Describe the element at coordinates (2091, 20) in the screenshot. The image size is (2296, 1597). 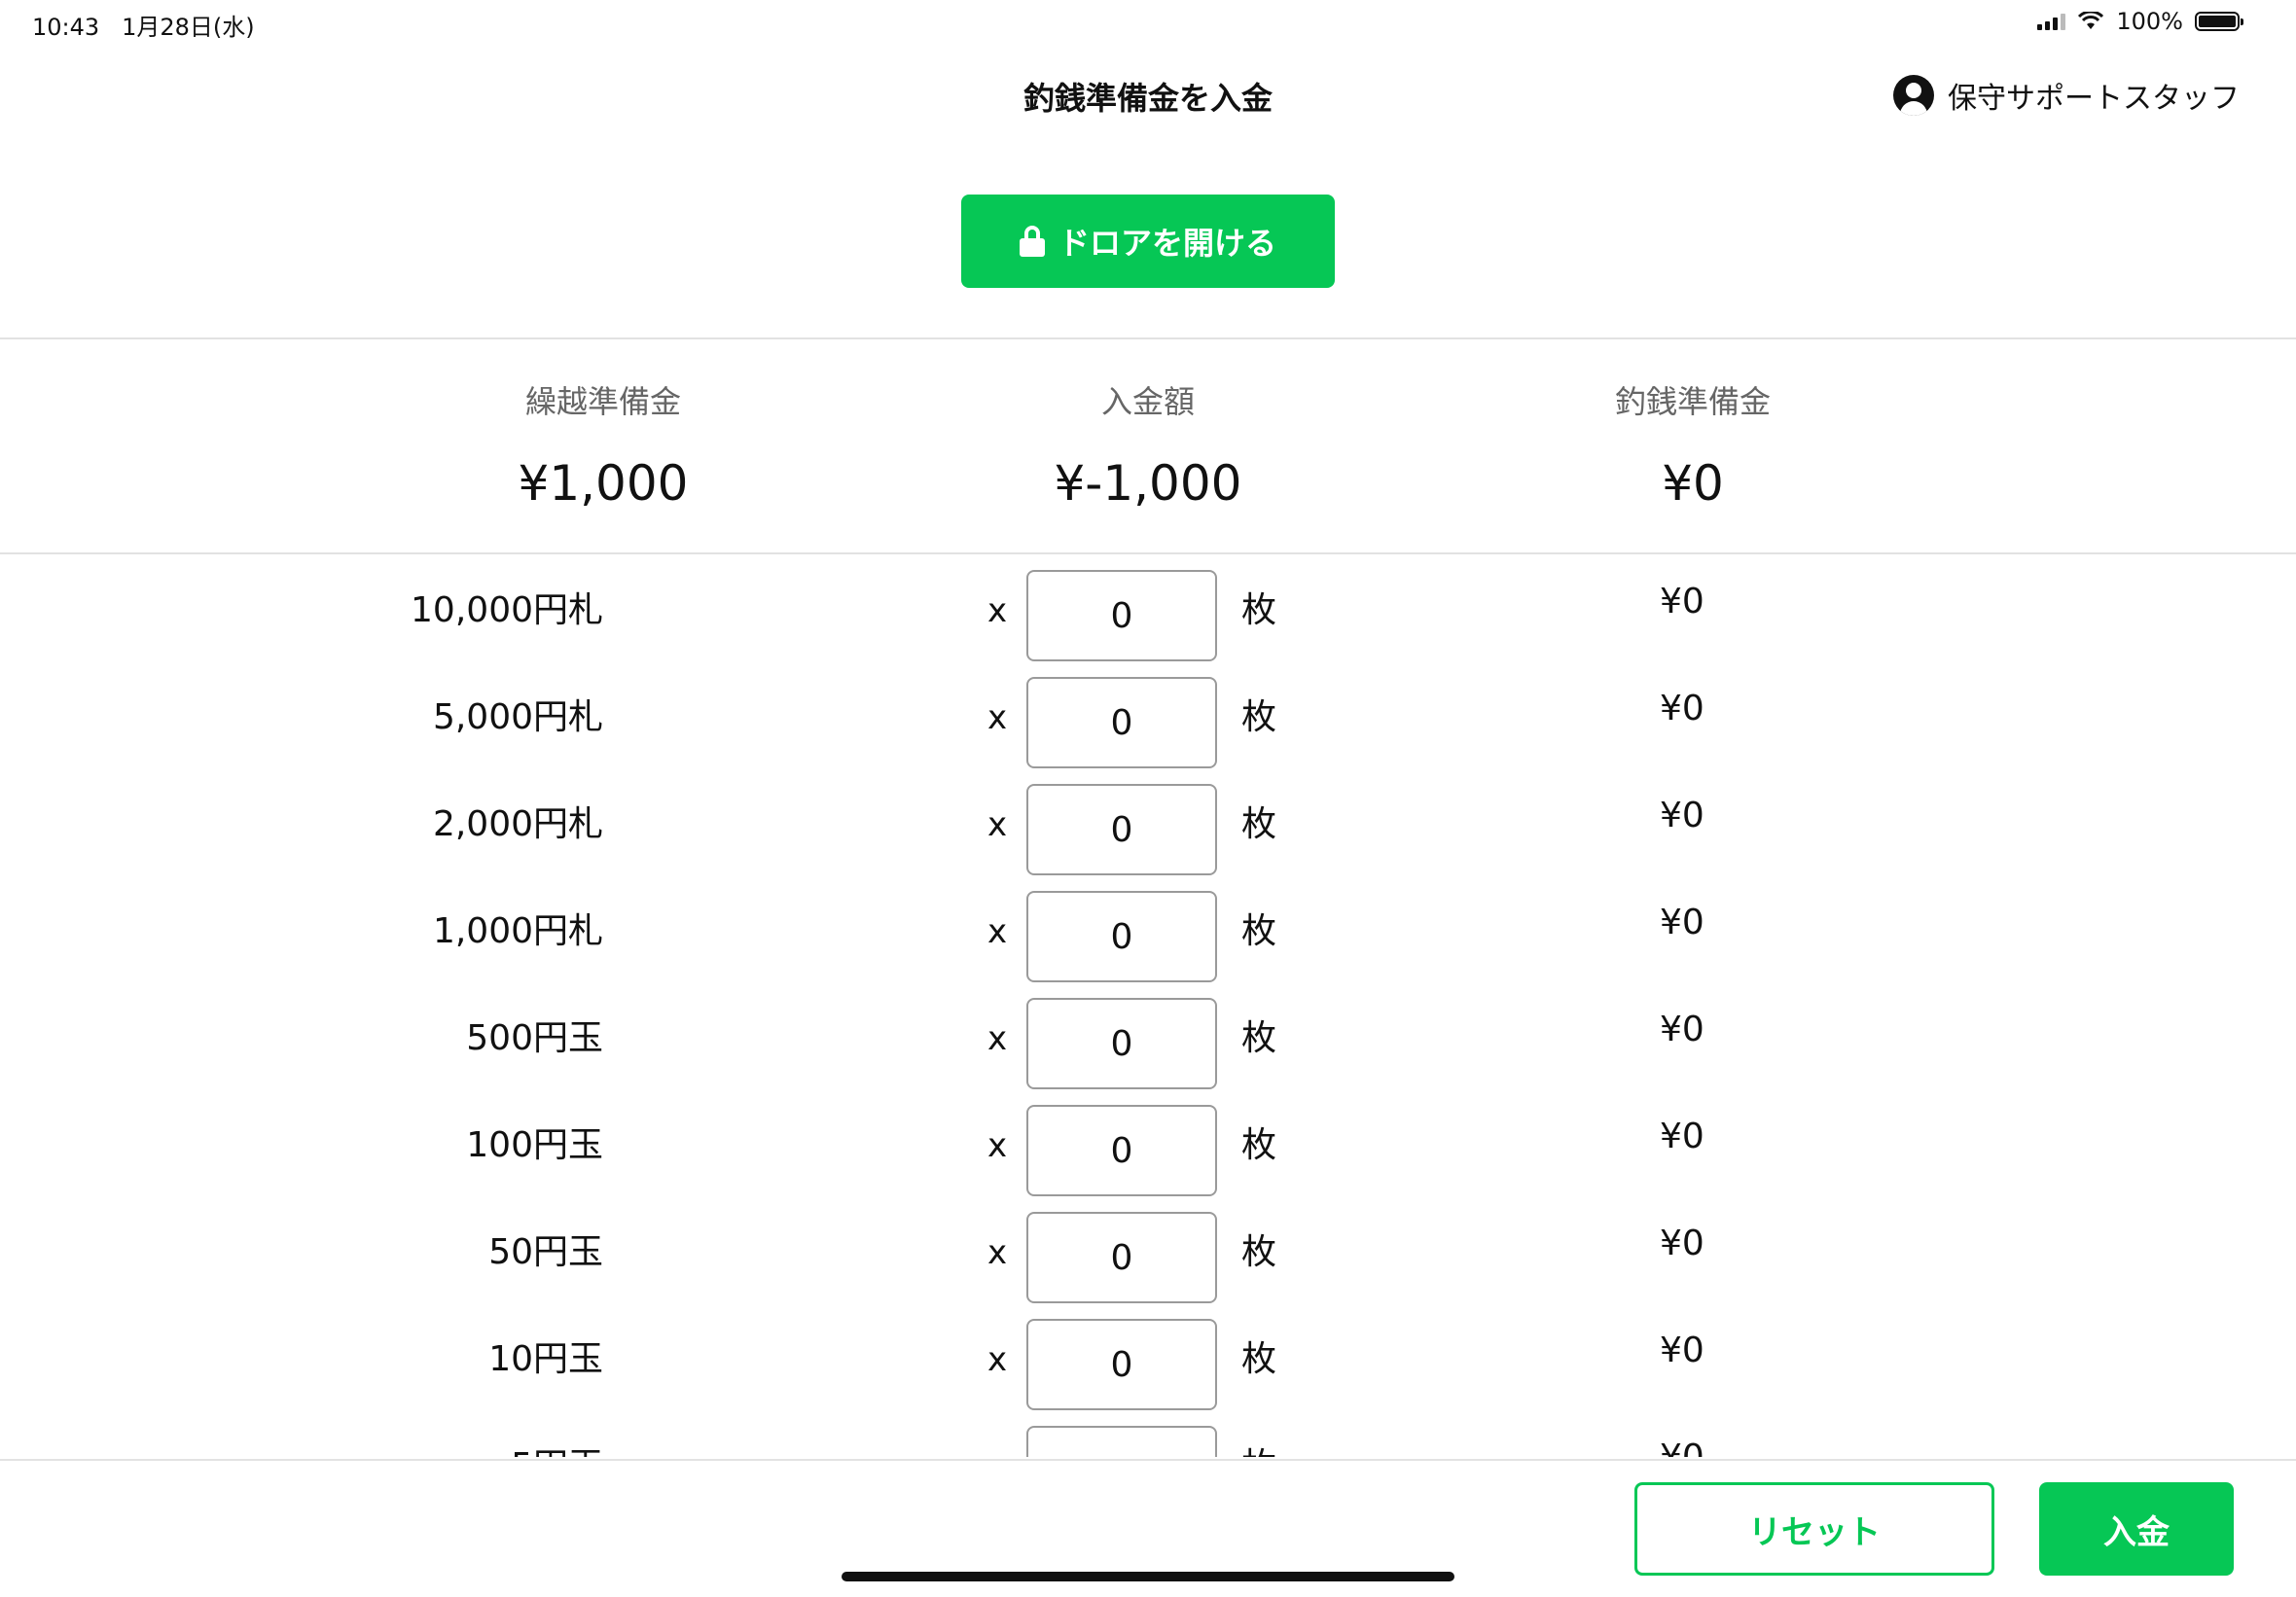
I see `wifi-icon` at that location.